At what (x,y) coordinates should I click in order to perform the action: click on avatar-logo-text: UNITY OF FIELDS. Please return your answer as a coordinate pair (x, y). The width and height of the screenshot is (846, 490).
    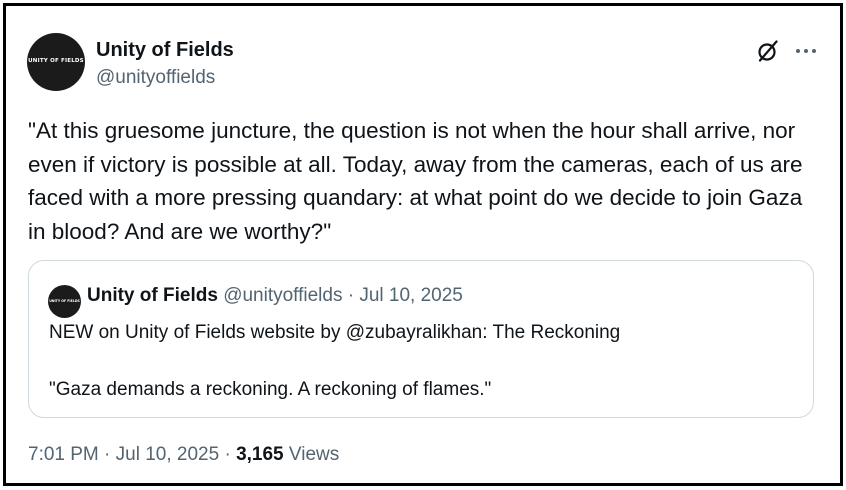
    Looking at the image, I should click on (56, 61).